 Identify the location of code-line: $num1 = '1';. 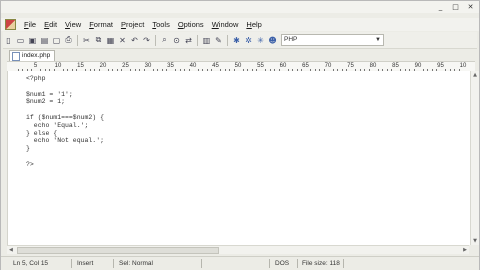
(49, 94).